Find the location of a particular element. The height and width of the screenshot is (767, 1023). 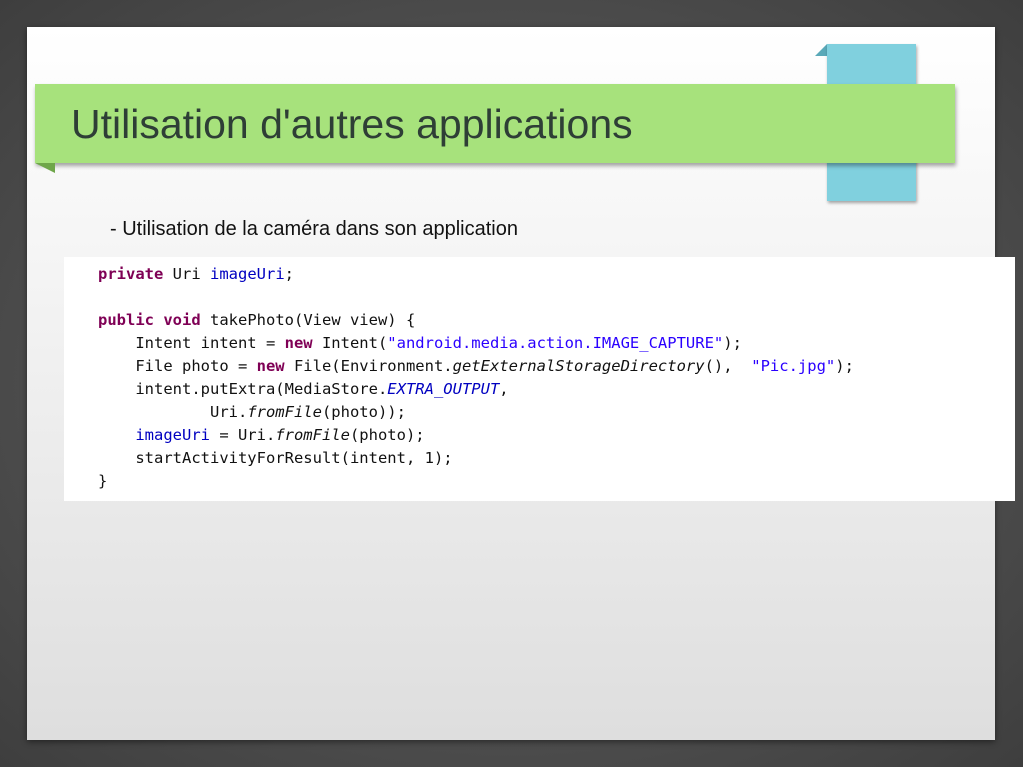

code-token: ; is located at coordinates (289, 274).